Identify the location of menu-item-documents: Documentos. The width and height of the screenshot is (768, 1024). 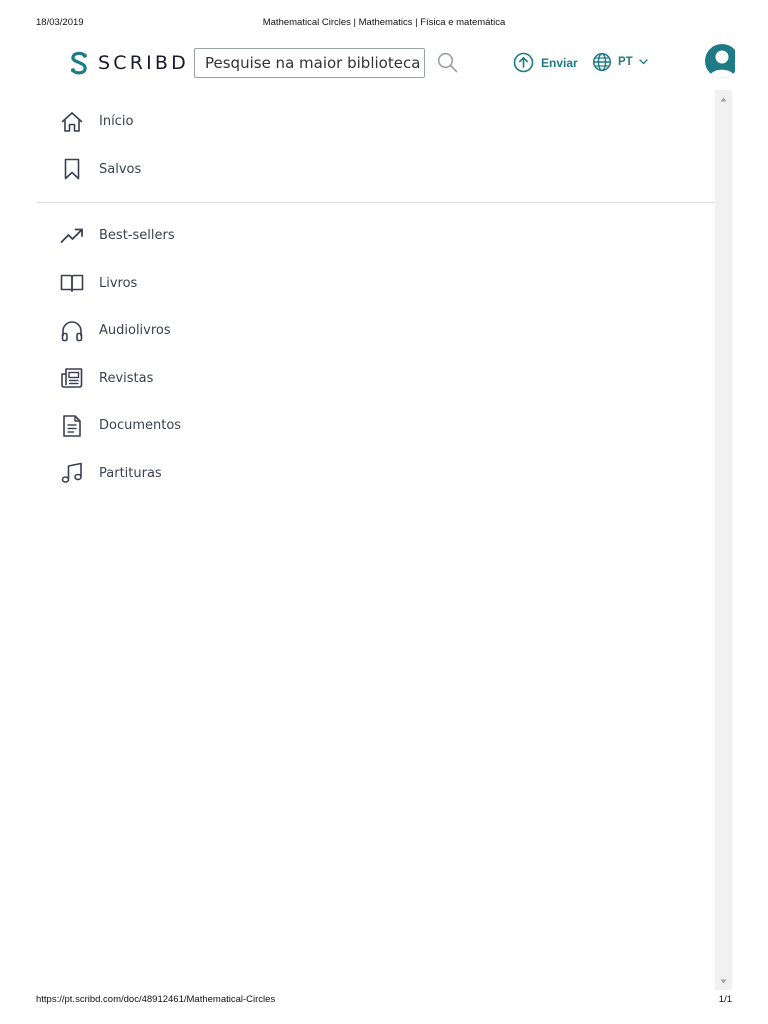
(375, 426).